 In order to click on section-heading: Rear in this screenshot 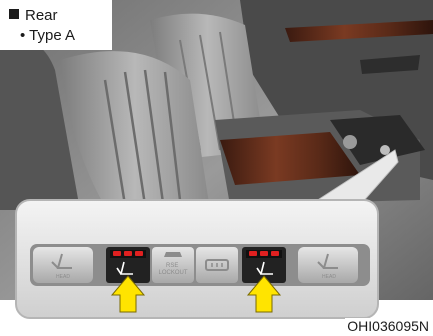, I will do `click(33, 15)`.